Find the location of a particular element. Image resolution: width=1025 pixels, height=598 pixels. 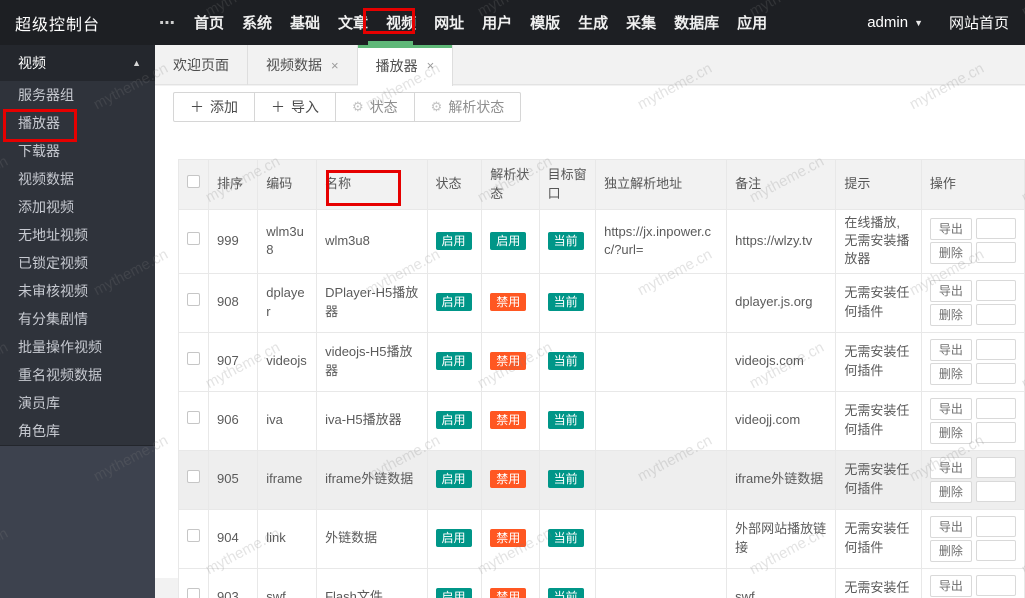

action-line: 删除 is located at coordinates (972, 550).